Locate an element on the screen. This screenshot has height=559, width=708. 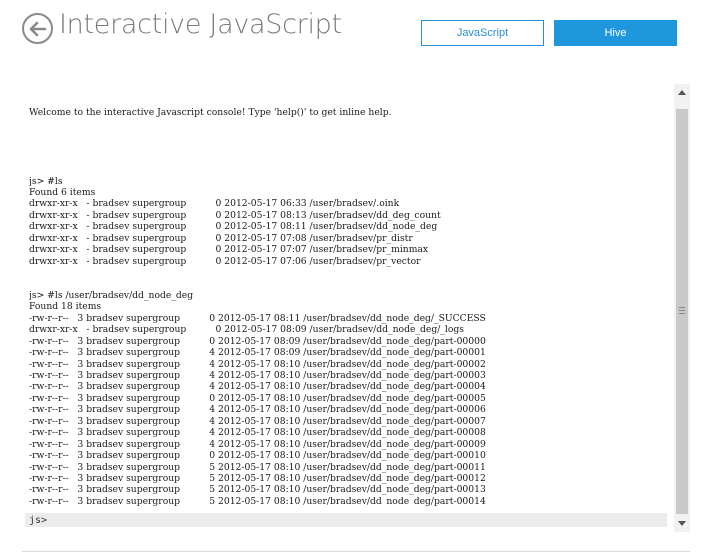
javascript-button: JavaScript is located at coordinates (482, 33).